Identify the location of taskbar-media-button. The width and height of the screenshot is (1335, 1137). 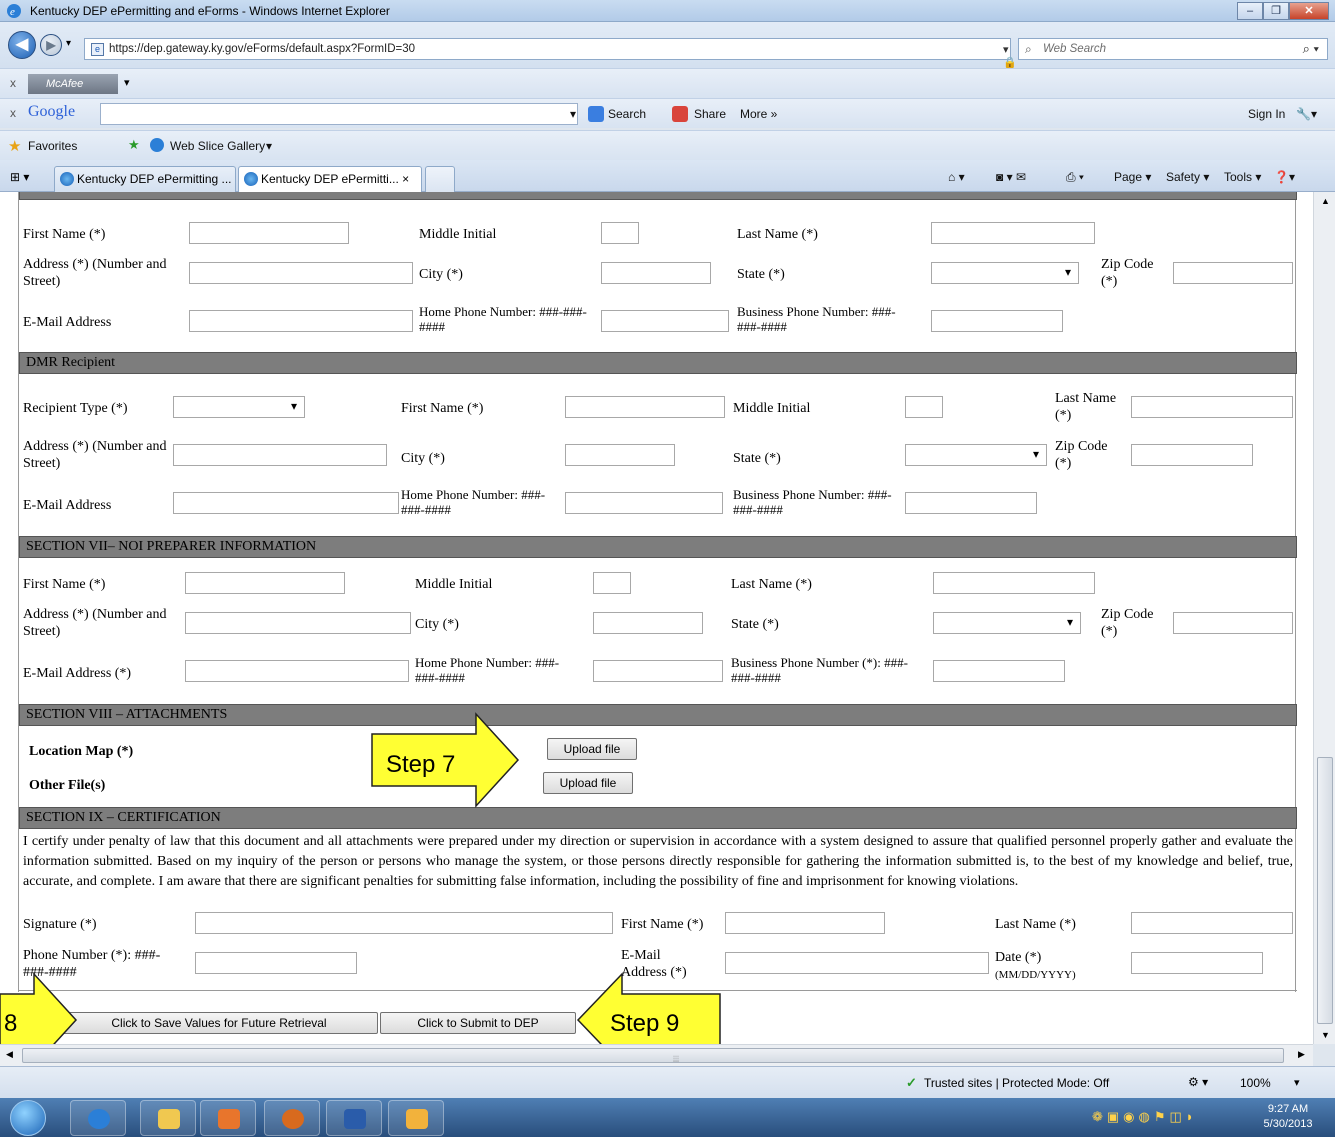
(228, 1118).